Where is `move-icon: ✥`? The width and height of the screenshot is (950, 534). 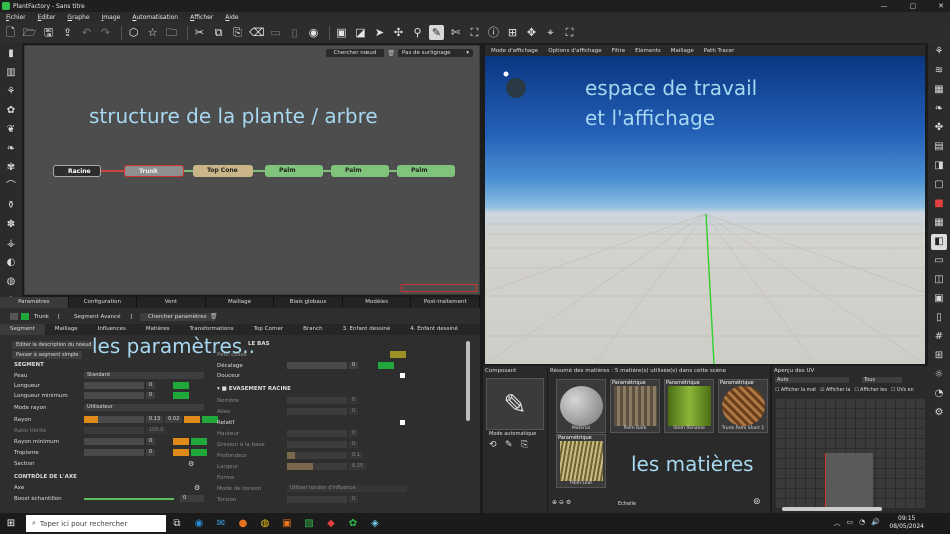 move-icon: ✥ is located at coordinates (531, 32).